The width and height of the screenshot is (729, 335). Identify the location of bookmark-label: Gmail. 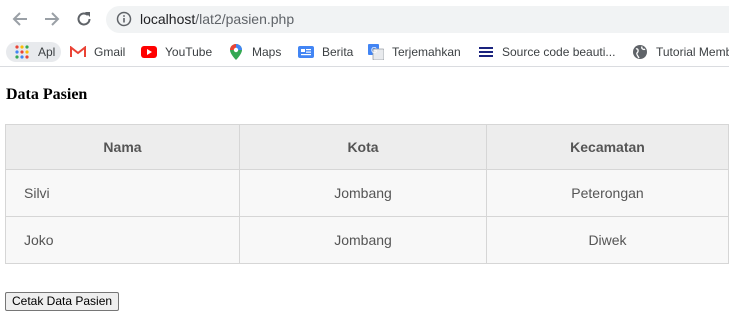
(110, 52).